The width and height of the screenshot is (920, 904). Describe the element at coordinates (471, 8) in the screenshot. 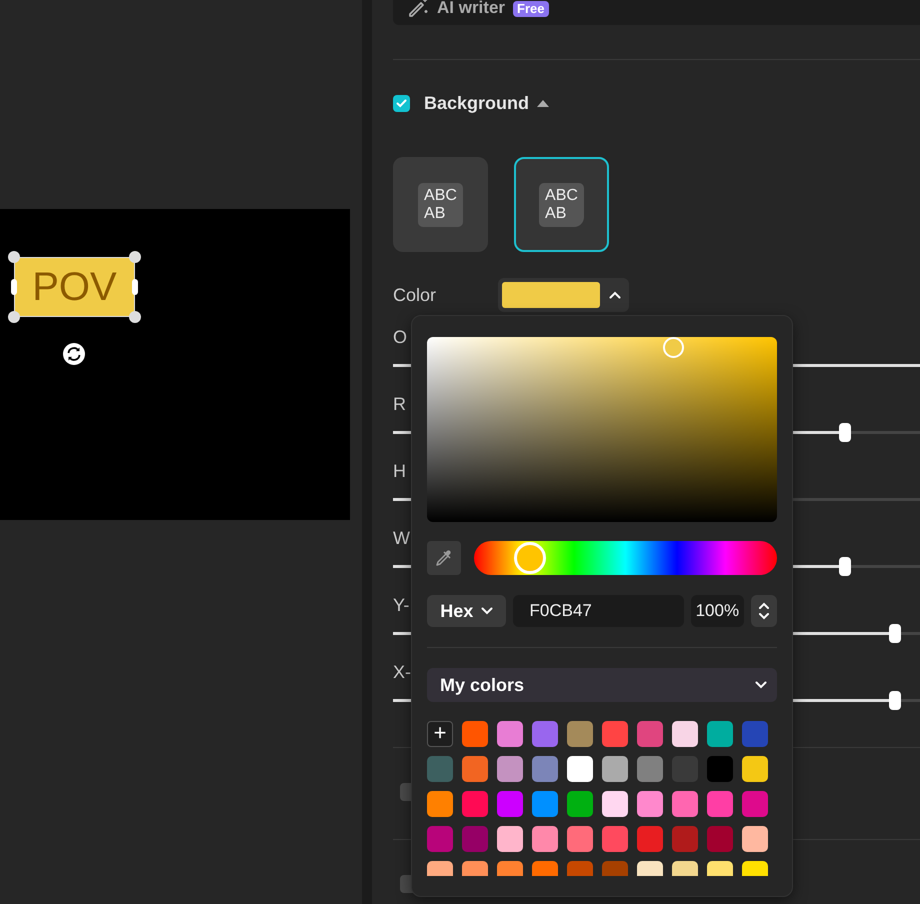

I see `ai-writer-label: AI writer` at that location.